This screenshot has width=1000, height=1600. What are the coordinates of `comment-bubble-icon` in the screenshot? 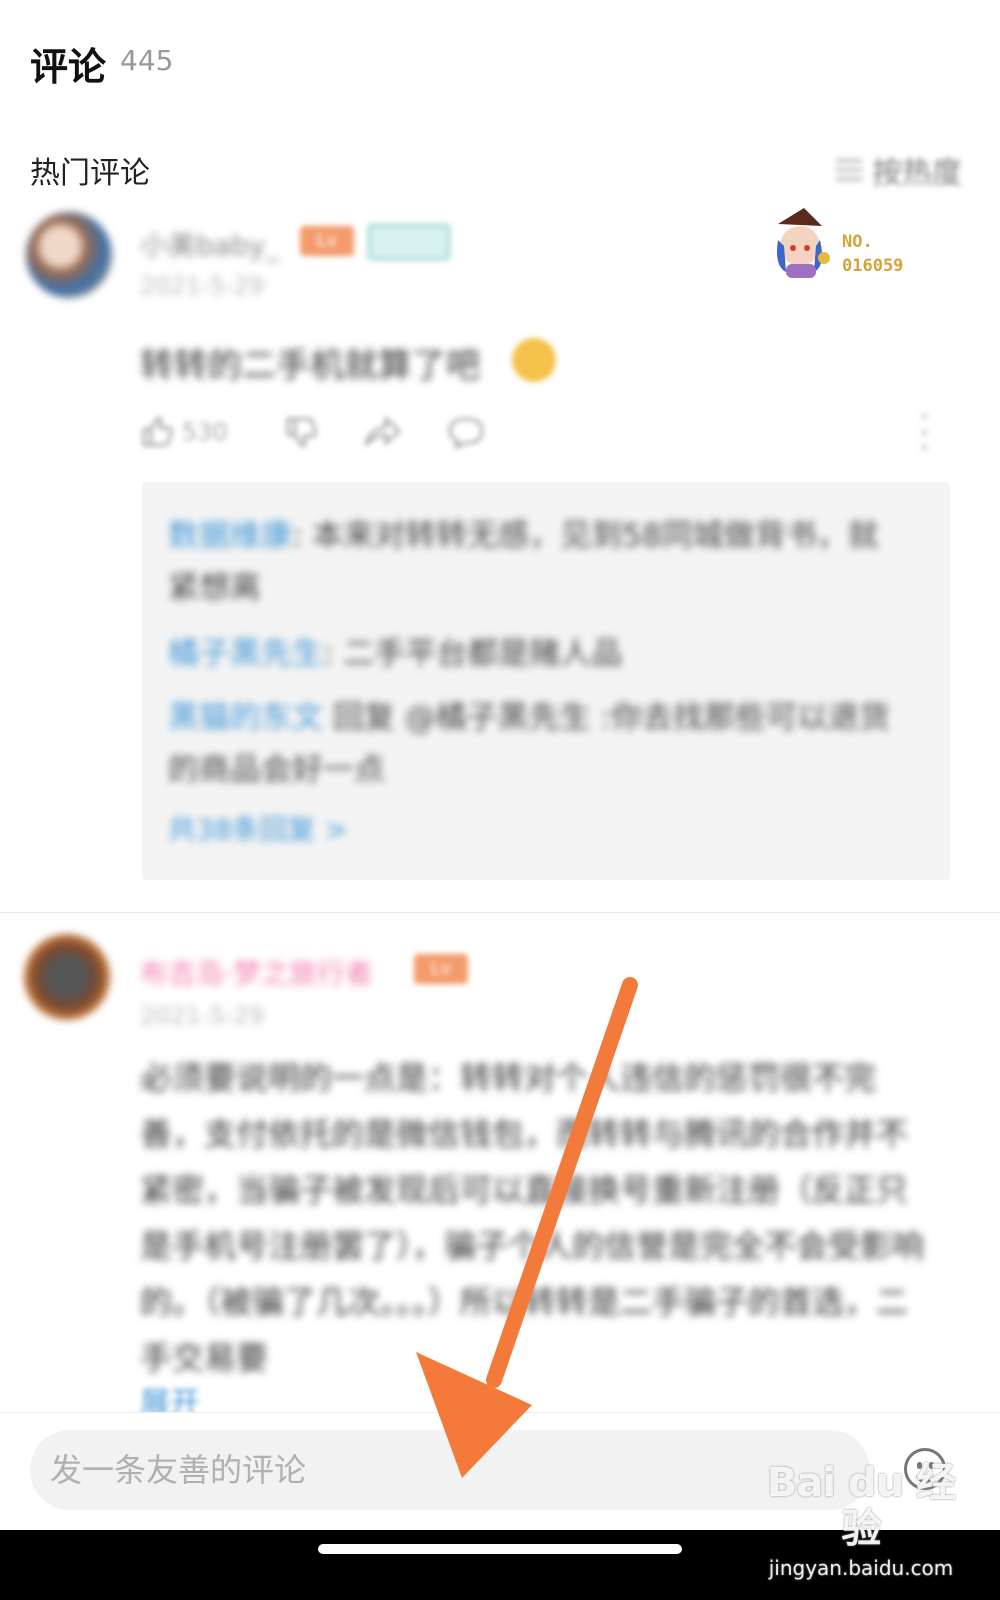 It's located at (466, 433).